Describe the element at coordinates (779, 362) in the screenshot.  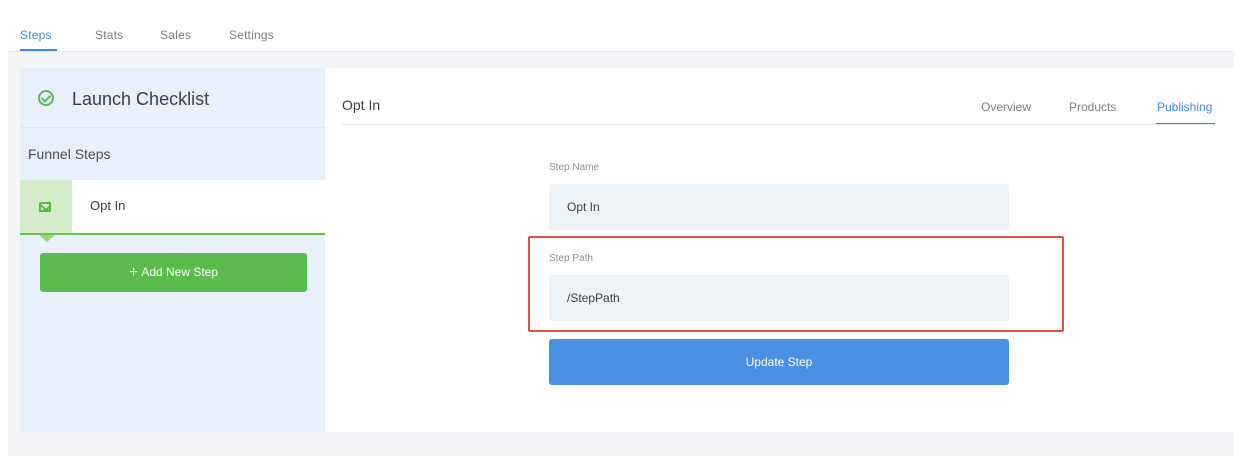
I see `update-step-button: Update Step` at that location.